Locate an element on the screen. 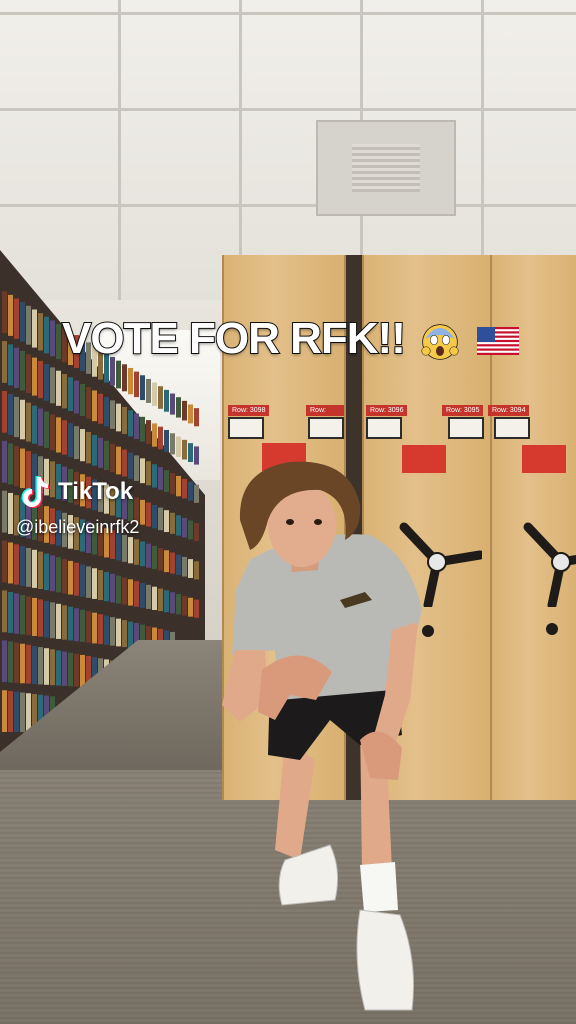  video-caption: VOTE FOR RFK!! is located at coordinates (290, 338).